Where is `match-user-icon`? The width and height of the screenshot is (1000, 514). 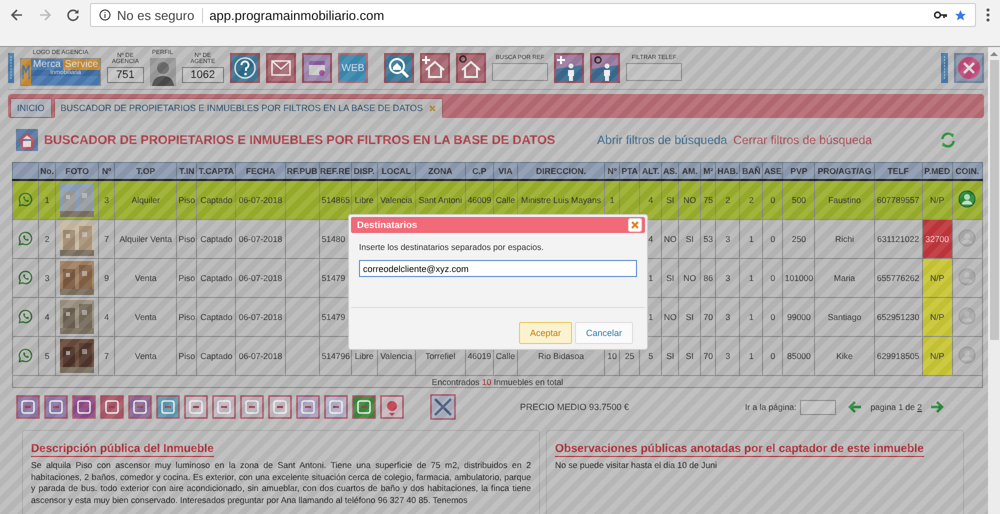 match-user-icon is located at coordinates (967, 199).